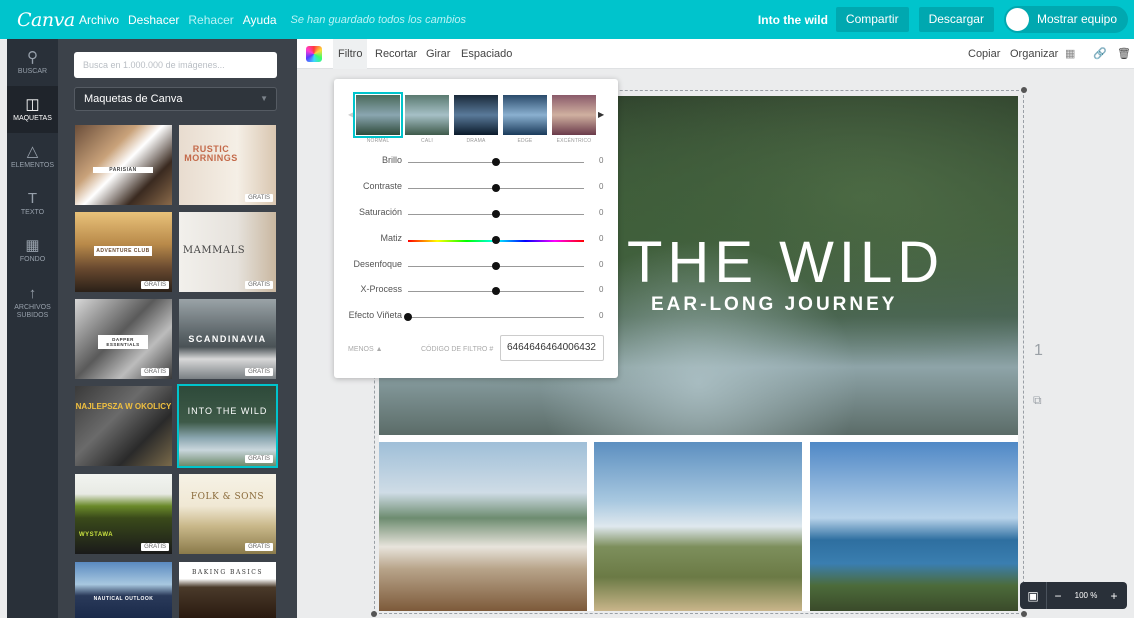 This screenshot has width=1134, height=618. I want to click on design-title: THE WILD, so click(785, 262).